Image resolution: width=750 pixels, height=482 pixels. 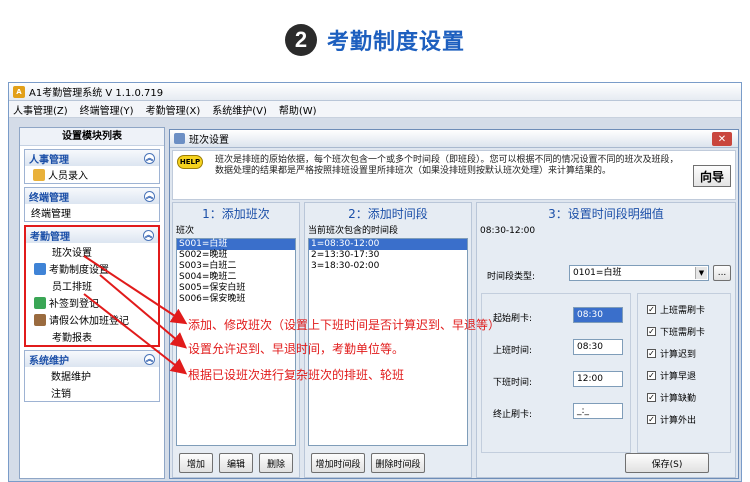 I want to click on step-number-badge: 2, so click(x=300, y=40).